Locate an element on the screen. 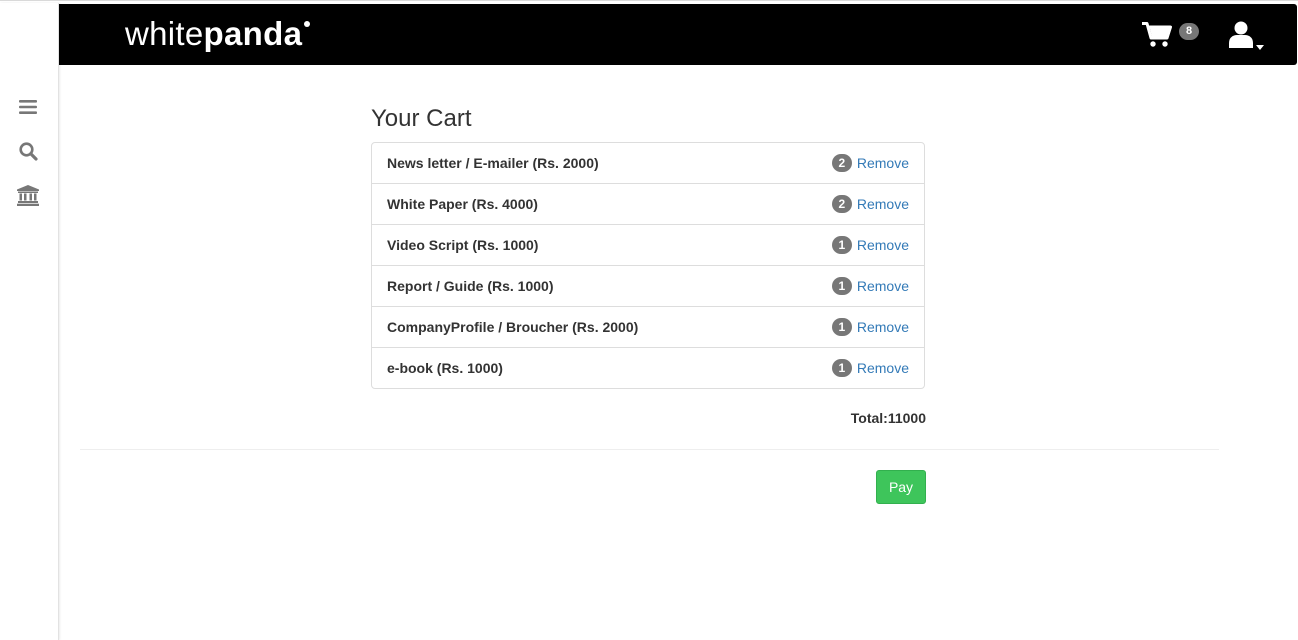  whitepanda-logo: whitepanda is located at coordinates (218, 33).